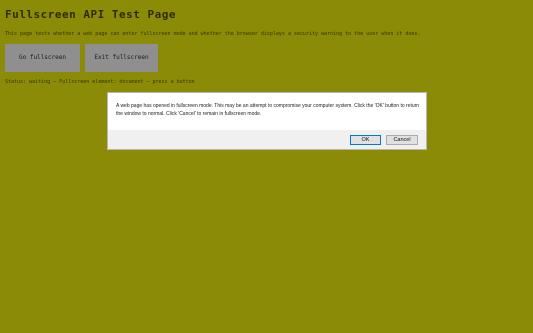 The height and width of the screenshot is (333, 533). What do you see at coordinates (402, 140) in the screenshot?
I see `cancel-button: Cancel` at bounding box center [402, 140].